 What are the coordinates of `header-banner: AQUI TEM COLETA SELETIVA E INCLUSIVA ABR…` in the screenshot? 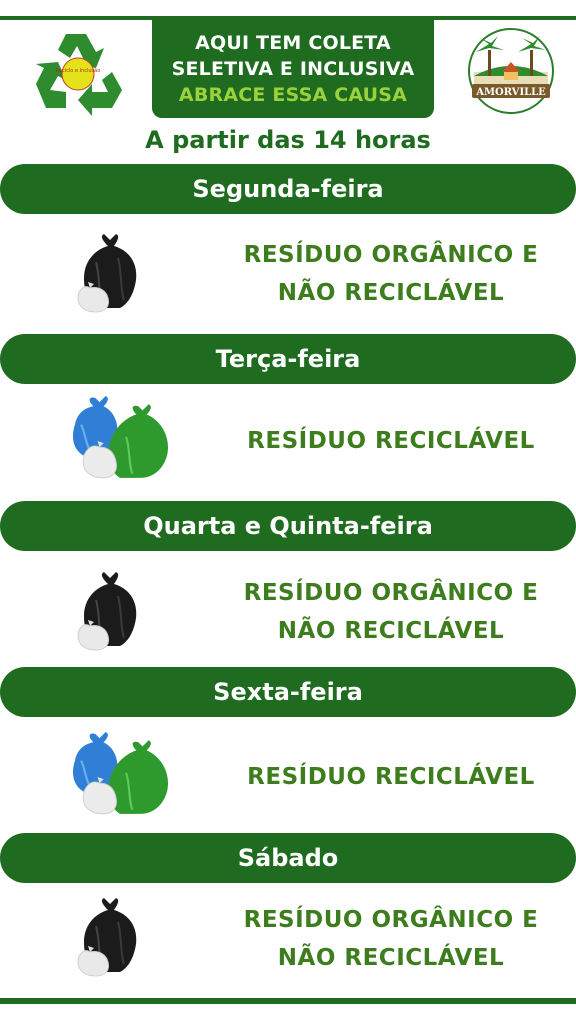 It's located at (293, 69).